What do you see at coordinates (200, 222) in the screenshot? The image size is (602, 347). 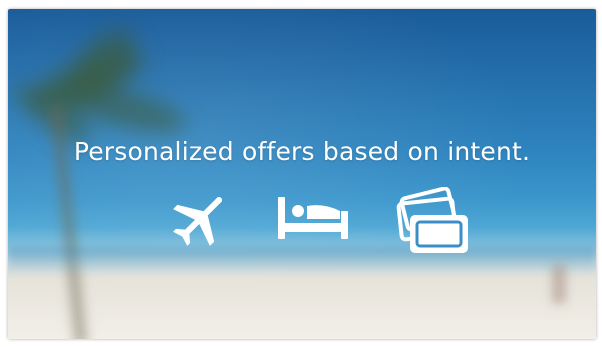 I see `airplane-icon` at bounding box center [200, 222].